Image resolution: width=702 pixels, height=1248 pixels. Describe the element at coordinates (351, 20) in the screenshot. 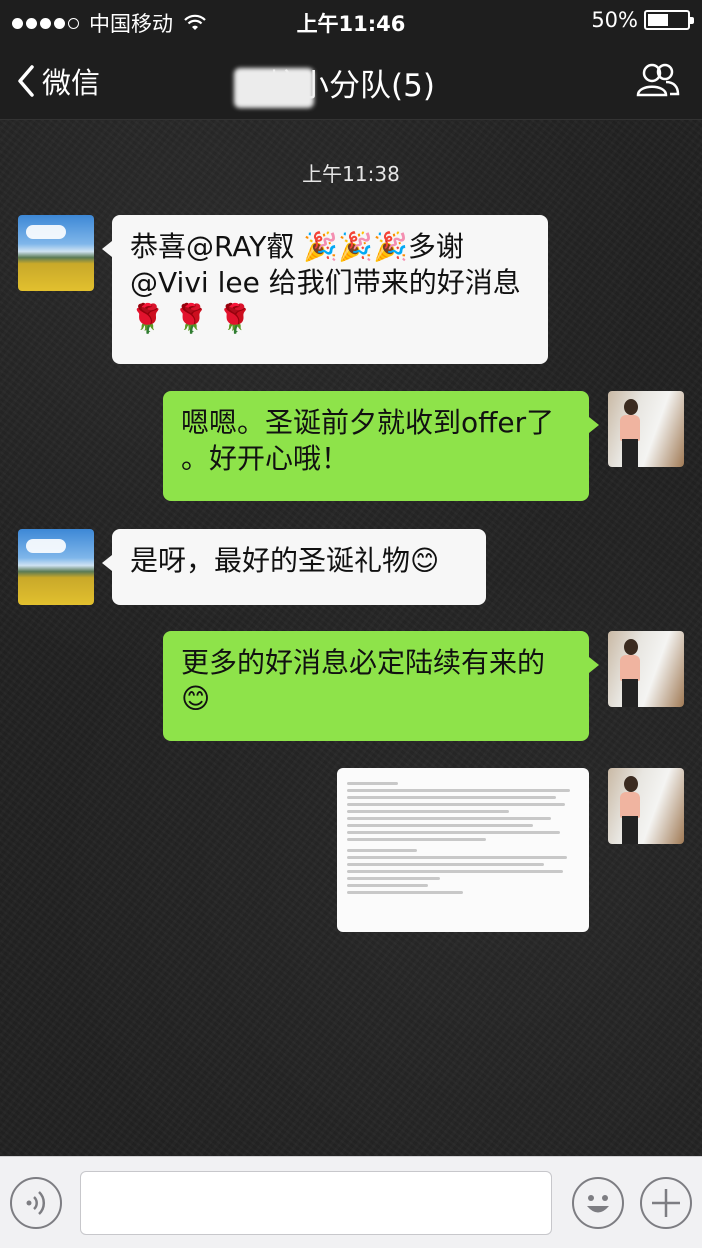

I see `status-bar: 中国移动 上午11:46 50%` at that location.